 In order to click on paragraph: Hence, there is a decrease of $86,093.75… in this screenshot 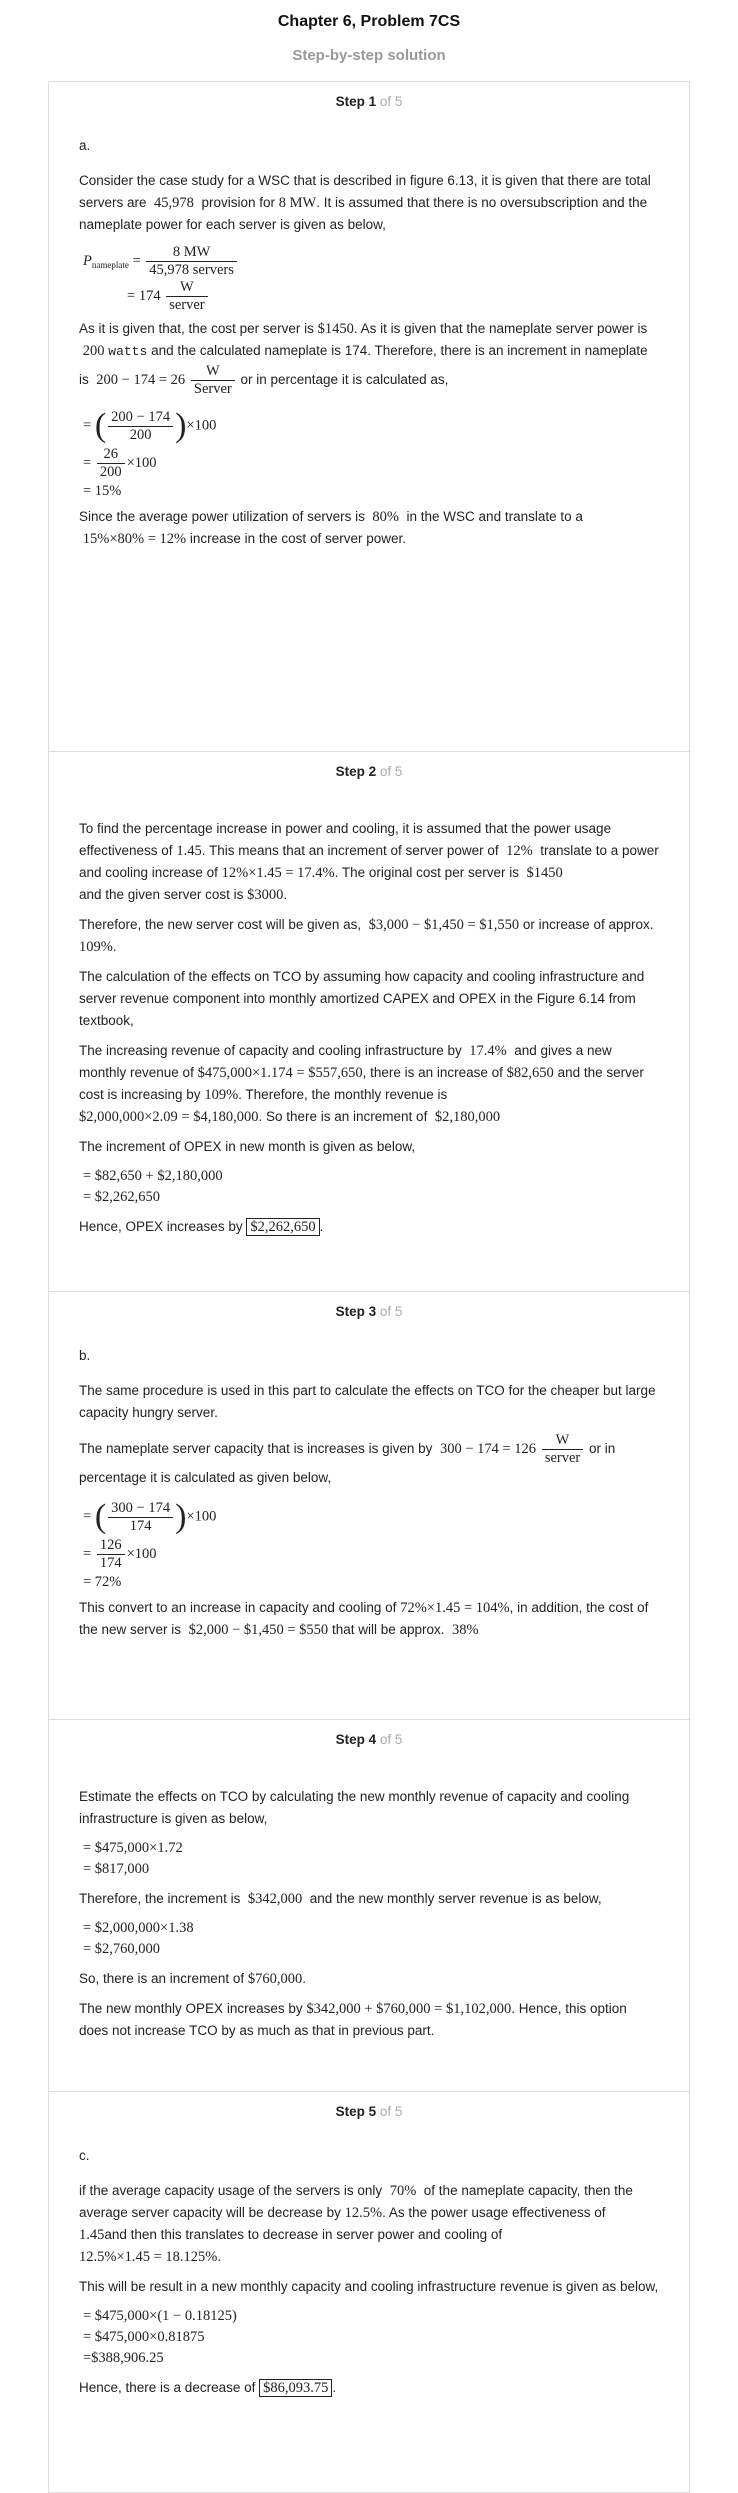, I will do `click(208, 2388)`.